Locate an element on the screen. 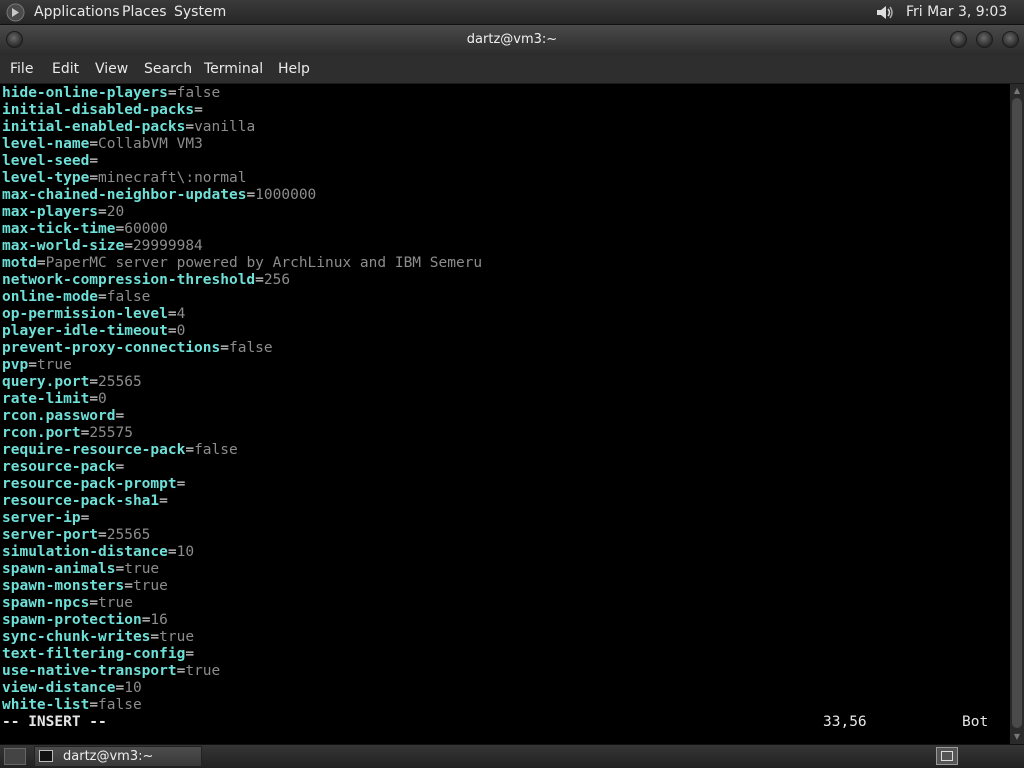  applications-menu: Applications is located at coordinates (77, 12).